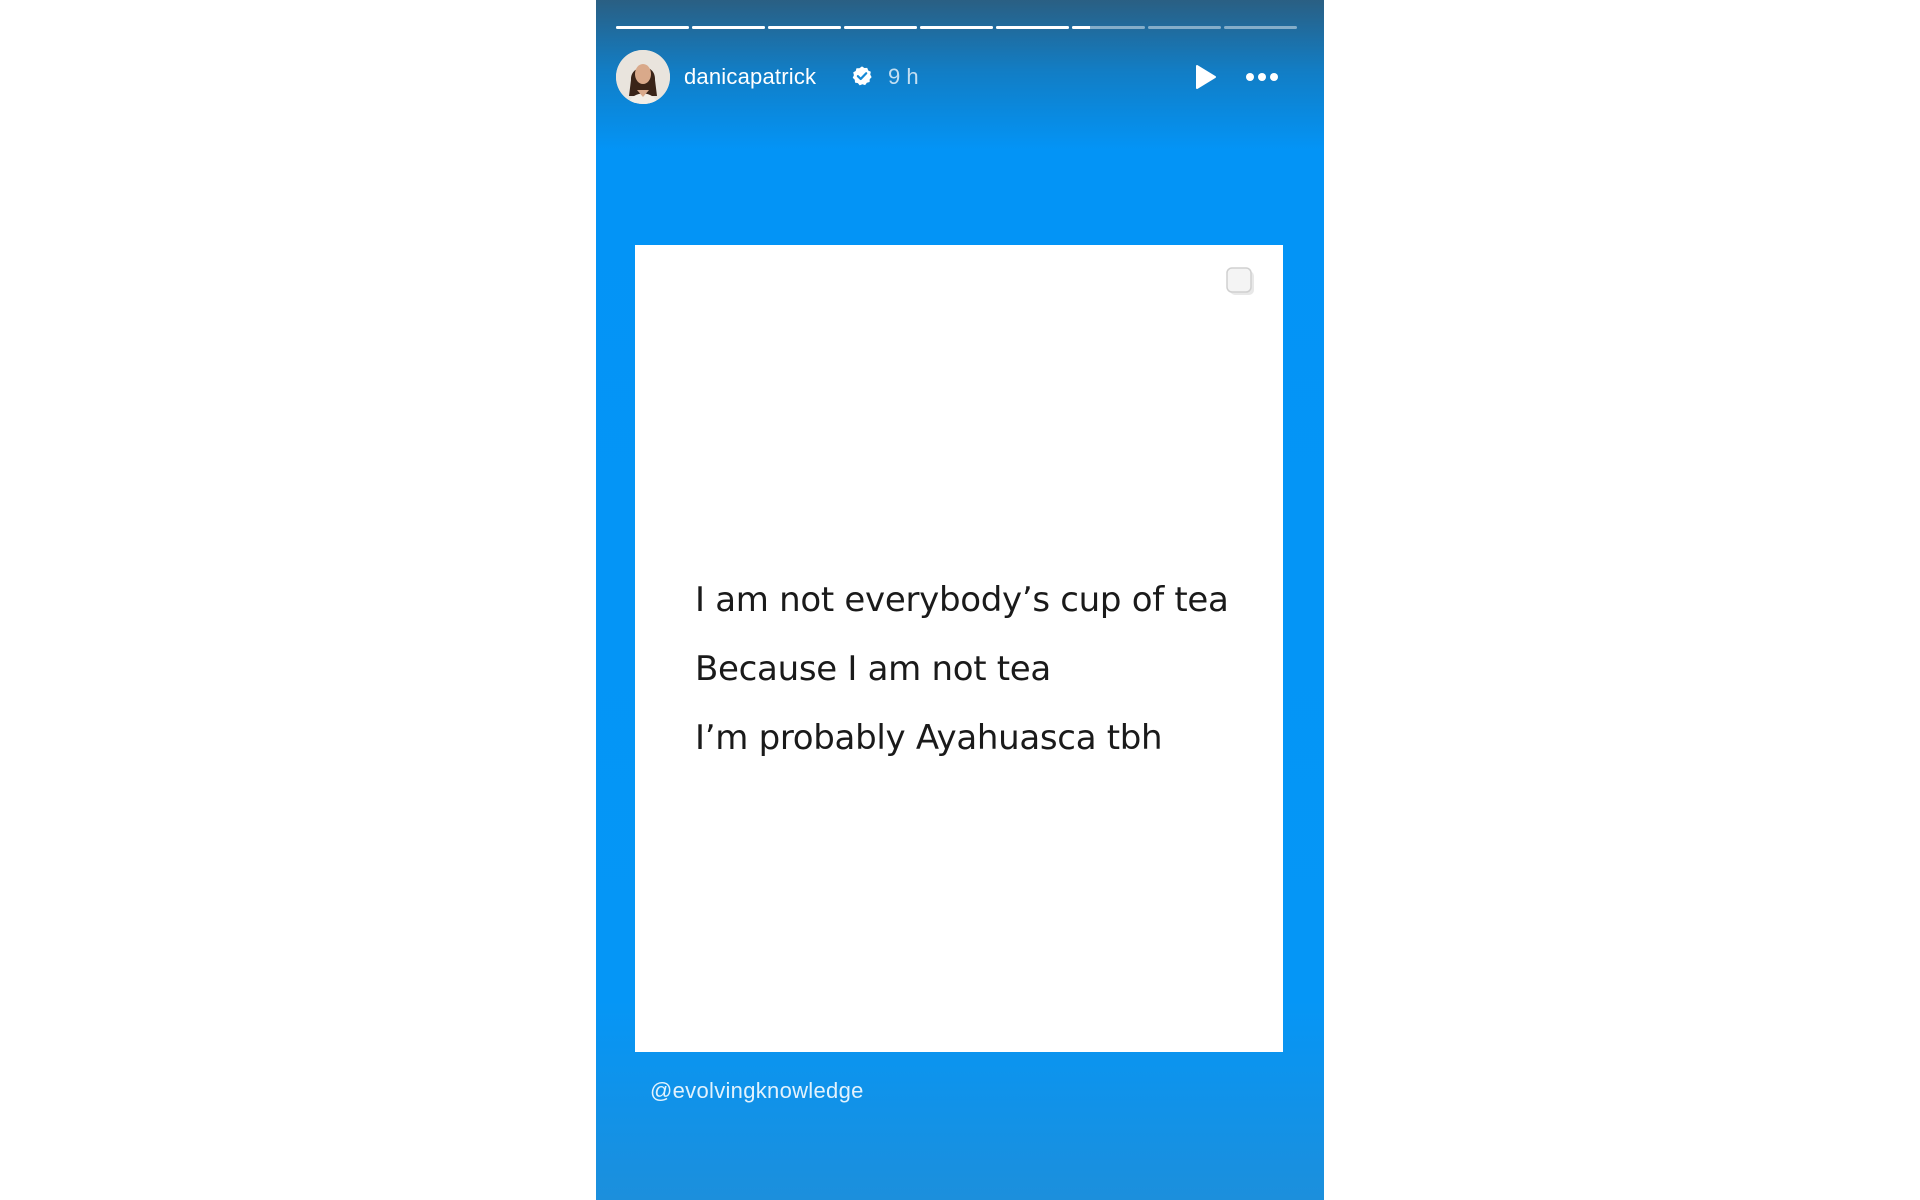 The image size is (1920, 1200). I want to click on quote-line-1: I am not everybody’s cup of tea, so click(962, 600).